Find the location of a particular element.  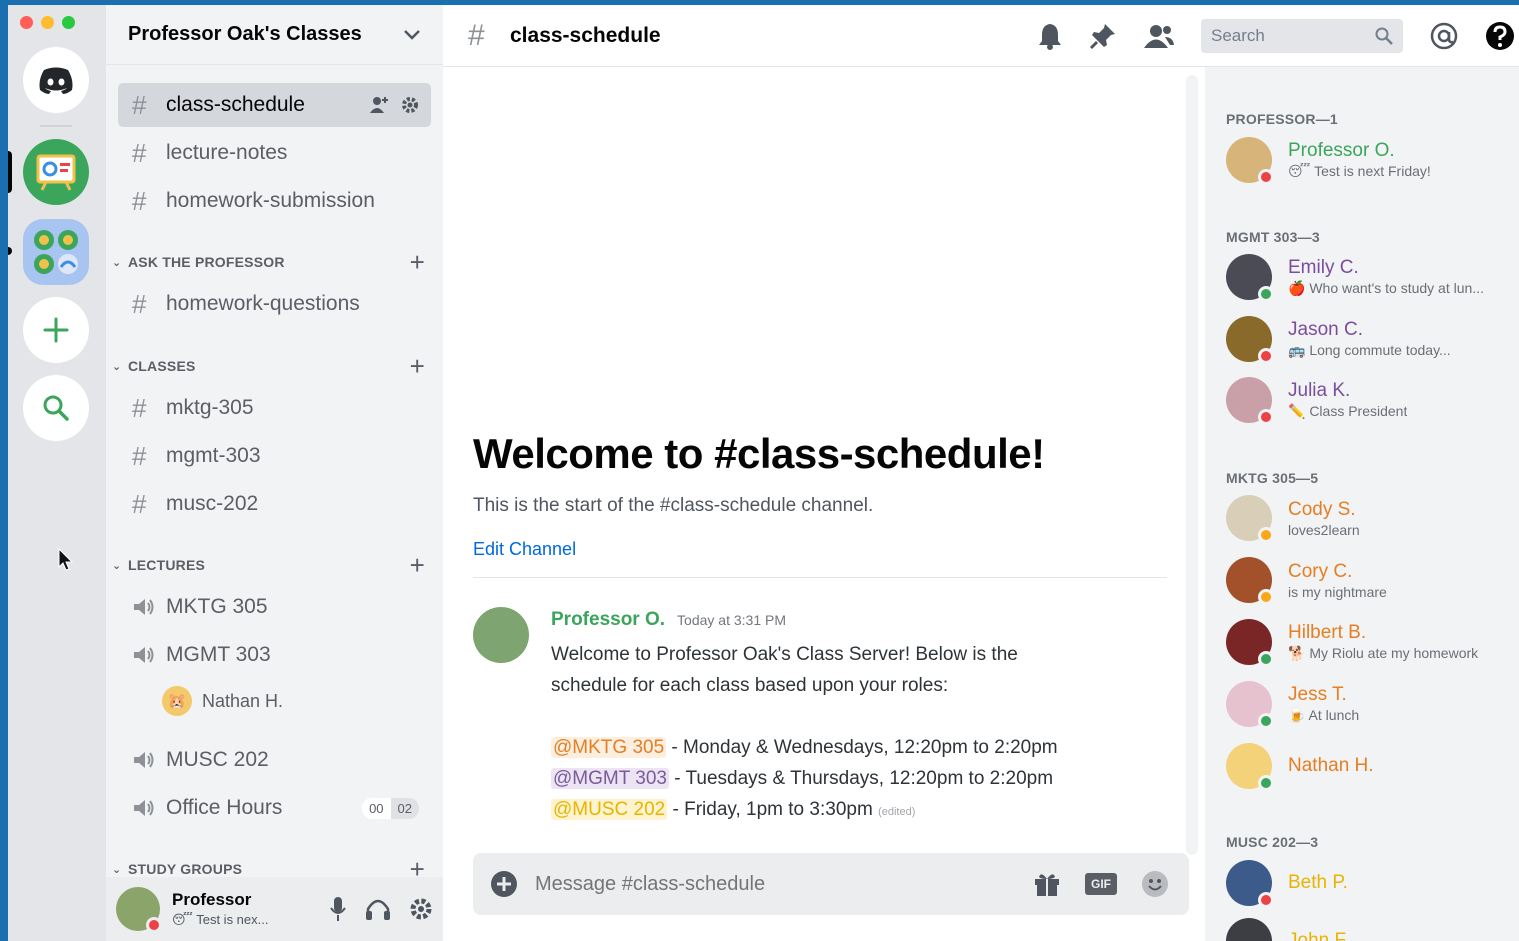

gif-button: GIF is located at coordinates (1101, 884).